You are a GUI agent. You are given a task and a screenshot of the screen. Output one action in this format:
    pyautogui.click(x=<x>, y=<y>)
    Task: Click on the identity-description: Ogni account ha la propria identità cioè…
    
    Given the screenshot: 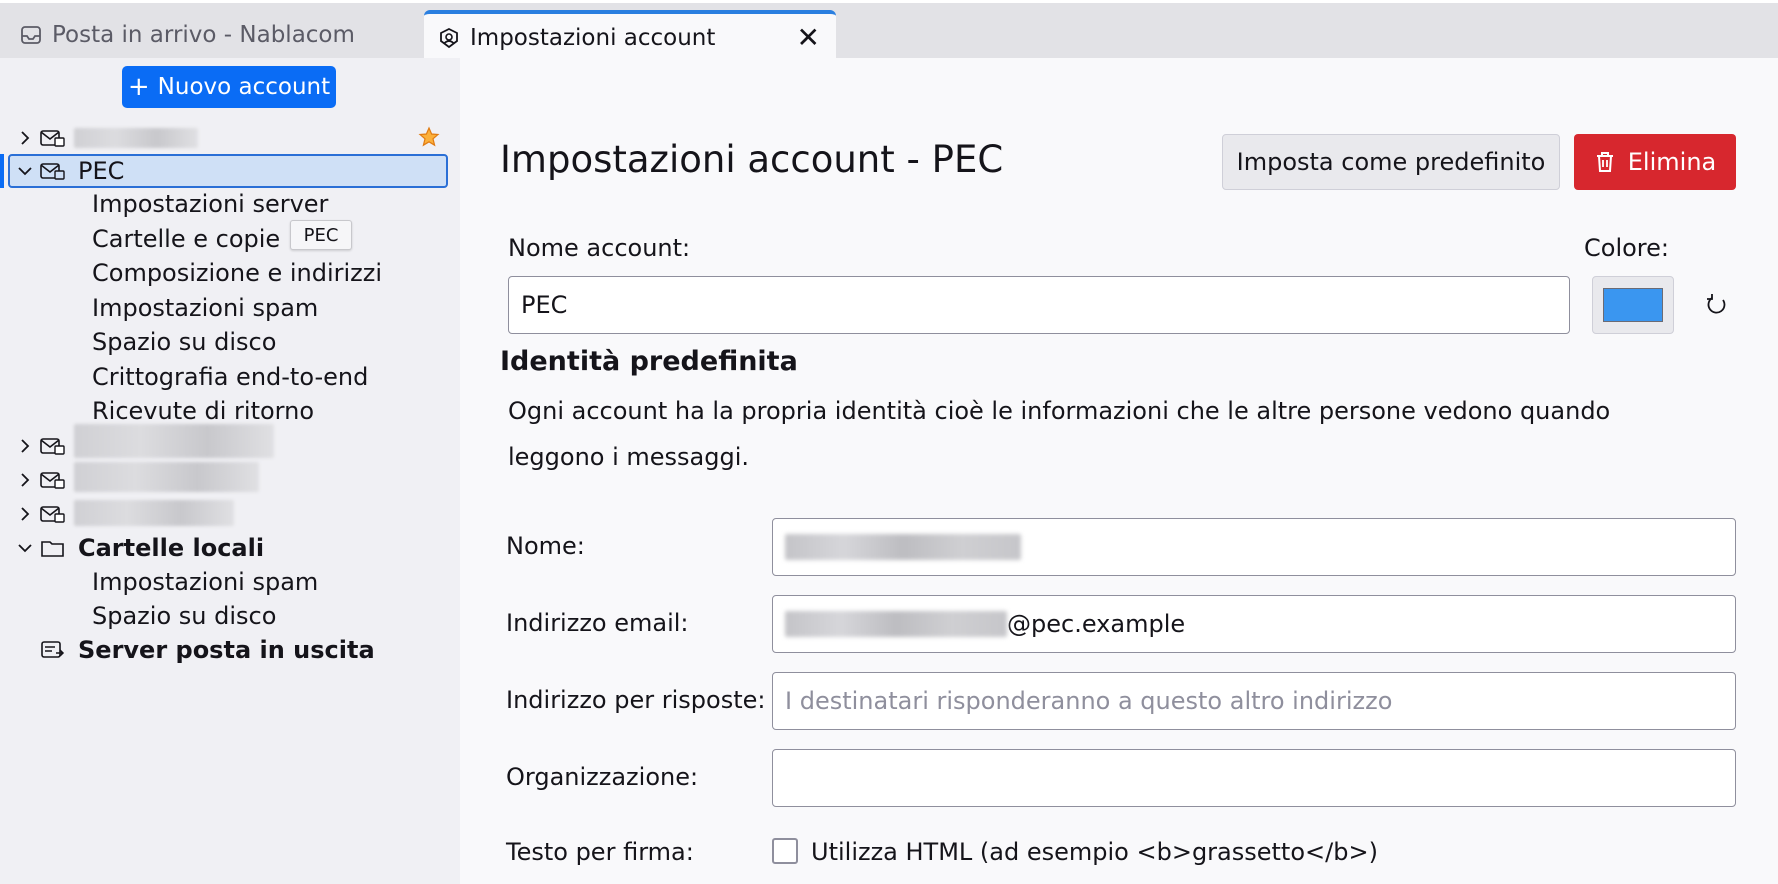 What is the action you would take?
    pyautogui.click(x=1059, y=434)
    